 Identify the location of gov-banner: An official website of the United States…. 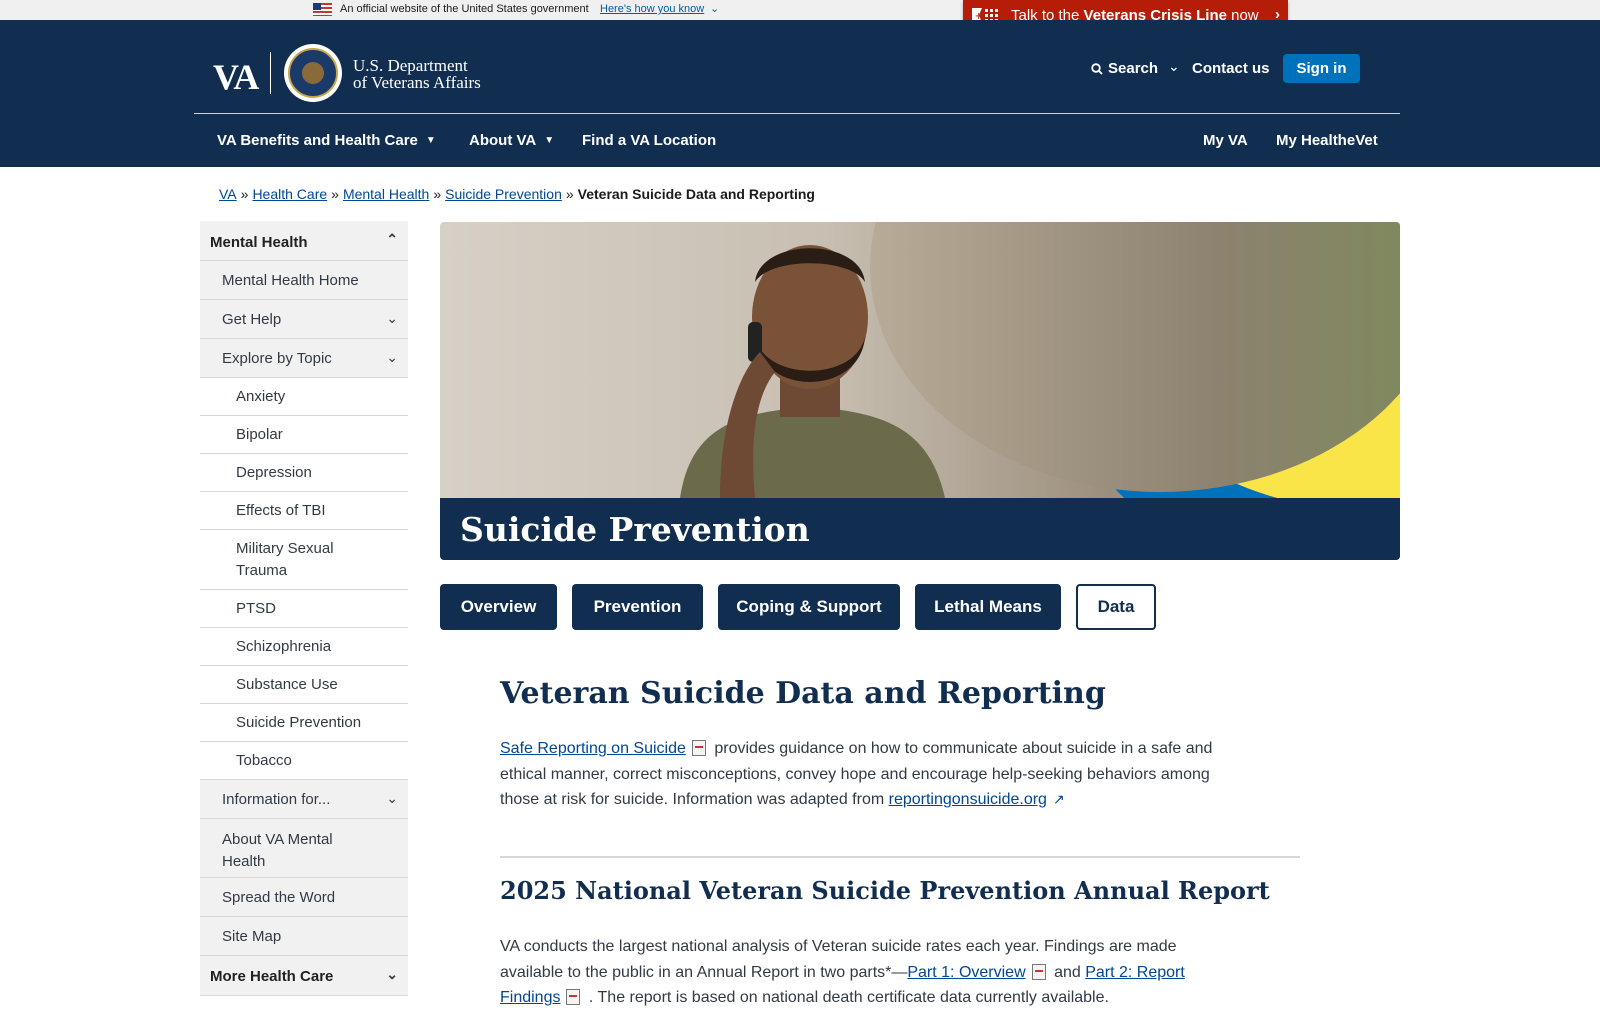
(800, 10).